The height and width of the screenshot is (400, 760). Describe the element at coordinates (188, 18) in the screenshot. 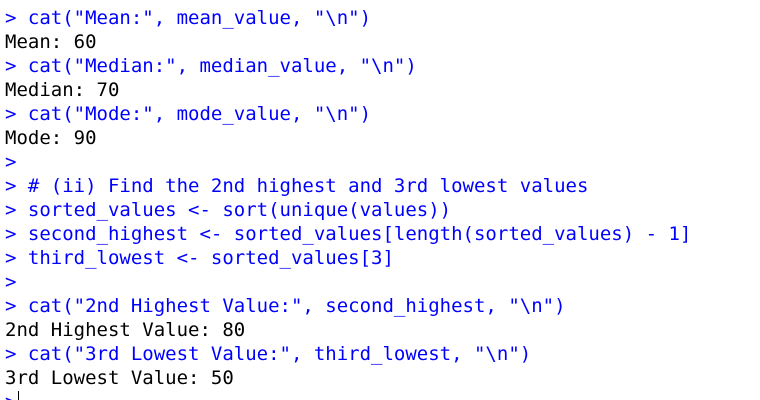

I see `console-input-line: > cat("Mean:", mean_value, "\n")` at that location.